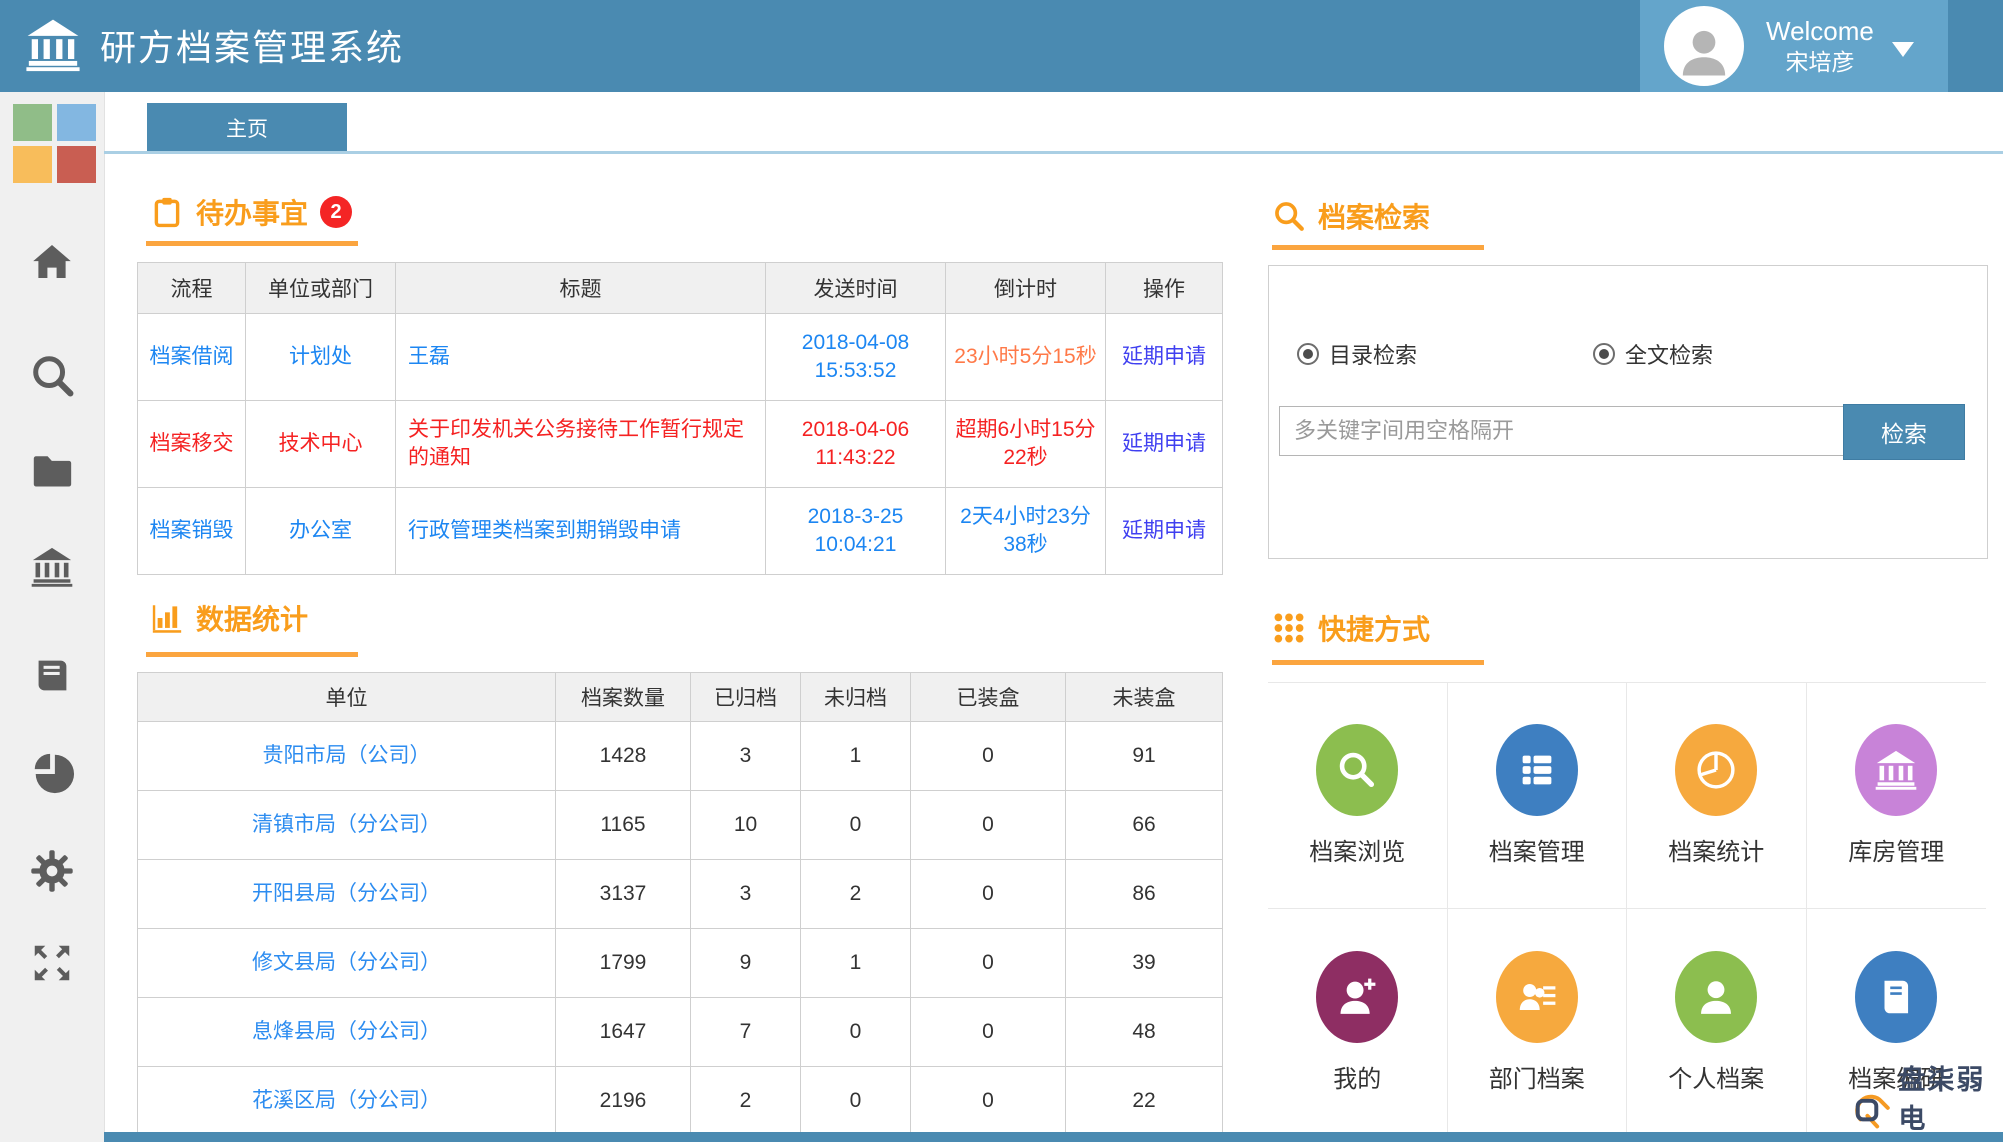  I want to click on user-texts: Welcome 宋培彦, so click(1820, 45).